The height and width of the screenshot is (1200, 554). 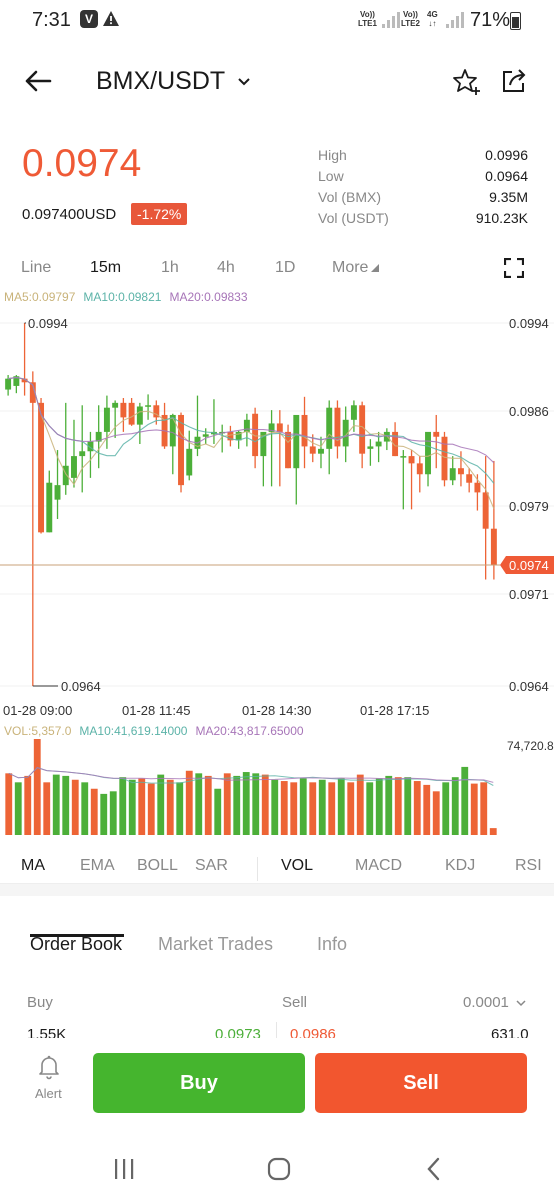 I want to click on stat-high: High 0.0996, so click(x=423, y=155).